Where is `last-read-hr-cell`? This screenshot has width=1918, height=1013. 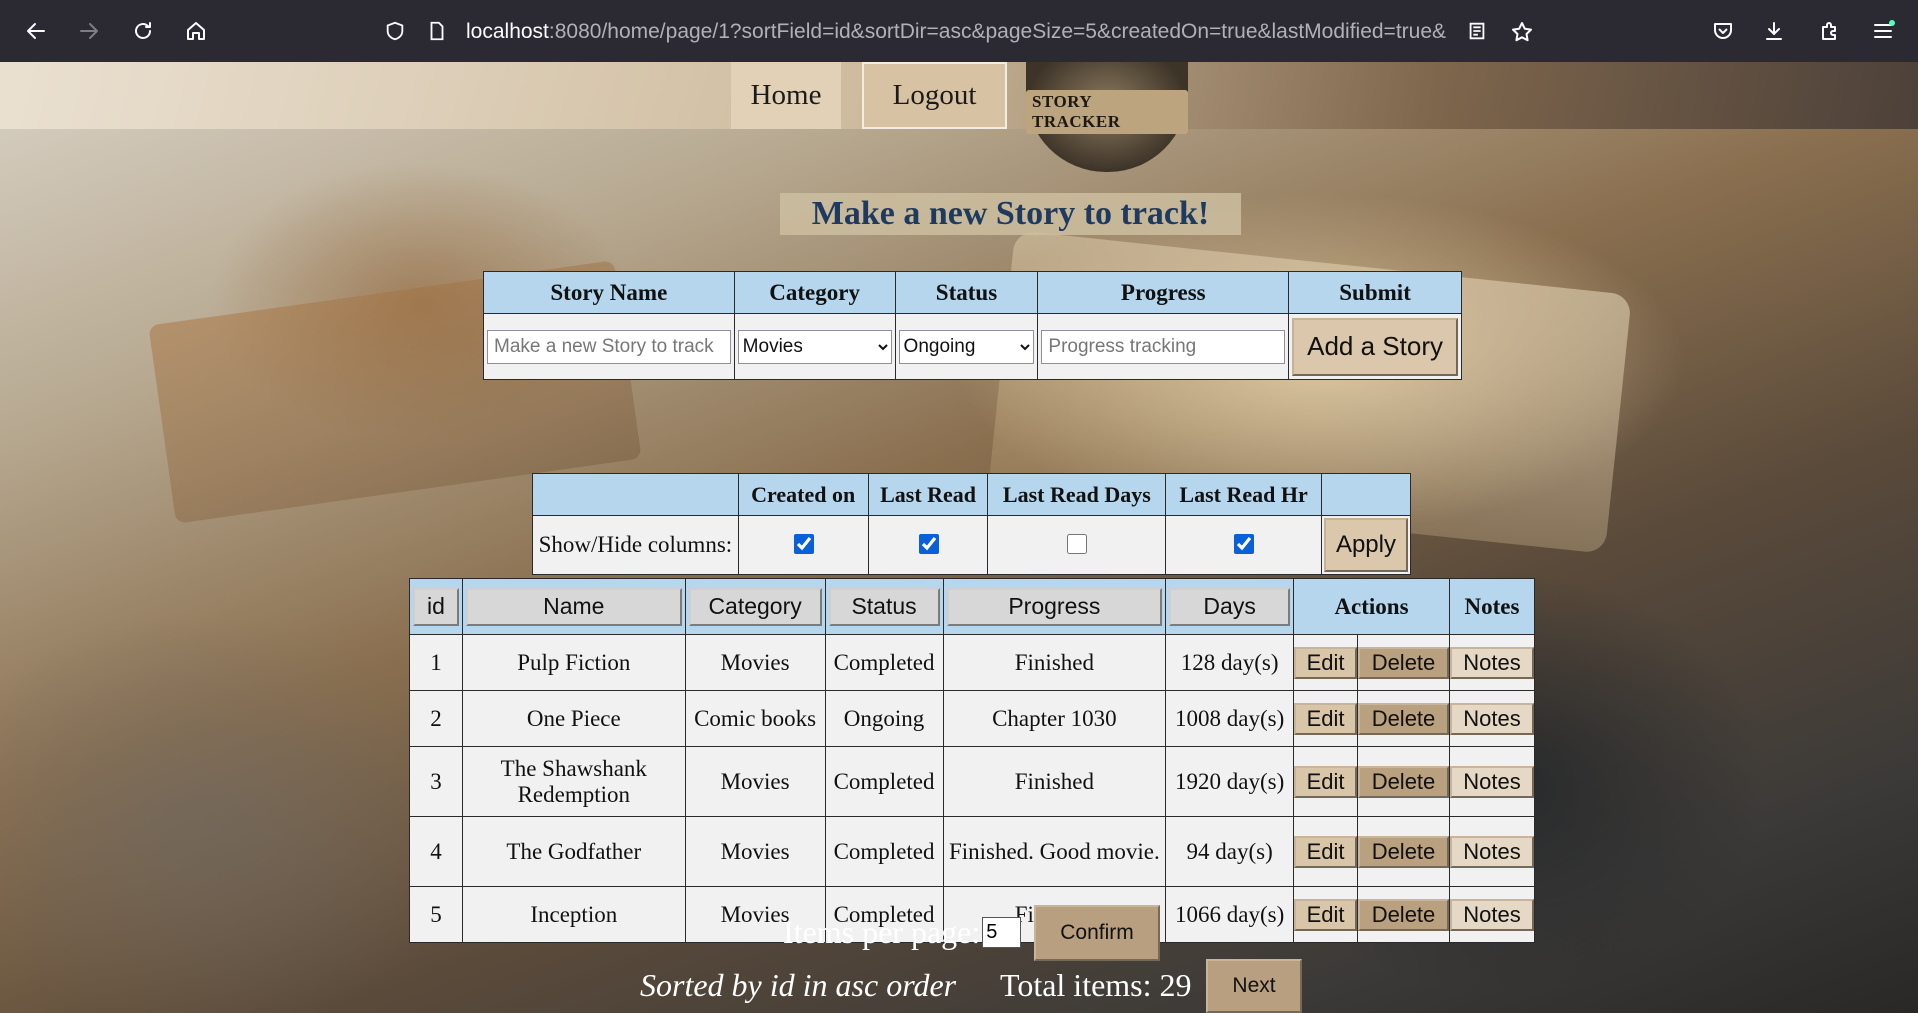
last-read-hr-cell is located at coordinates (1243, 545).